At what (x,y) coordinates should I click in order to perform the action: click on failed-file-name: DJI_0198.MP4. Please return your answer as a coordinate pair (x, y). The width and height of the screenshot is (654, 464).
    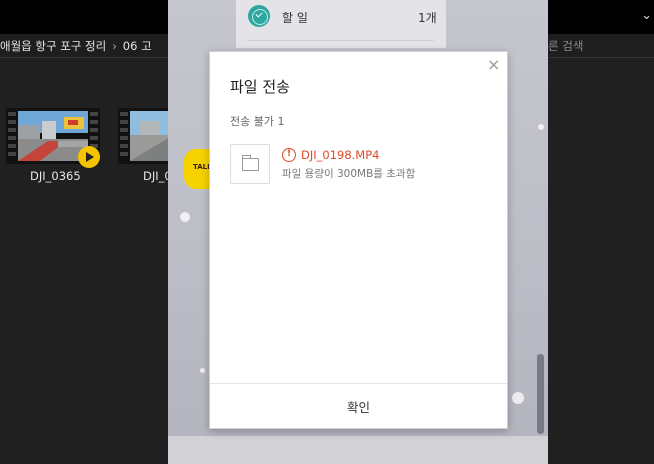
    Looking at the image, I should click on (340, 155).